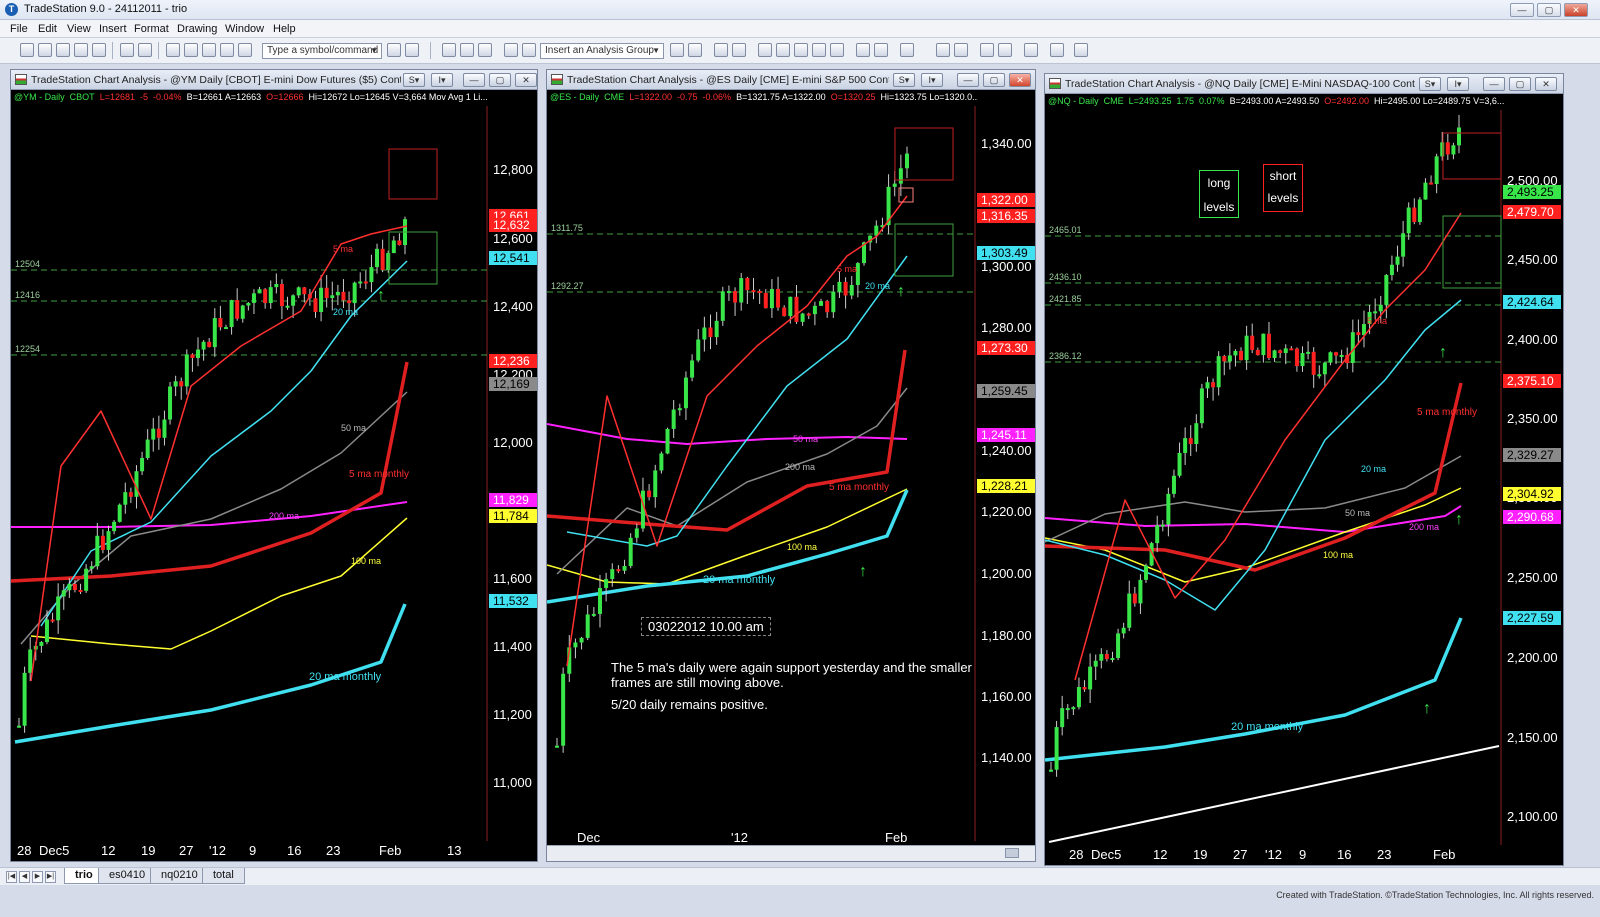 This screenshot has height=917, width=1600. What do you see at coordinates (45, 50) in the screenshot?
I see `open-file-icon` at bounding box center [45, 50].